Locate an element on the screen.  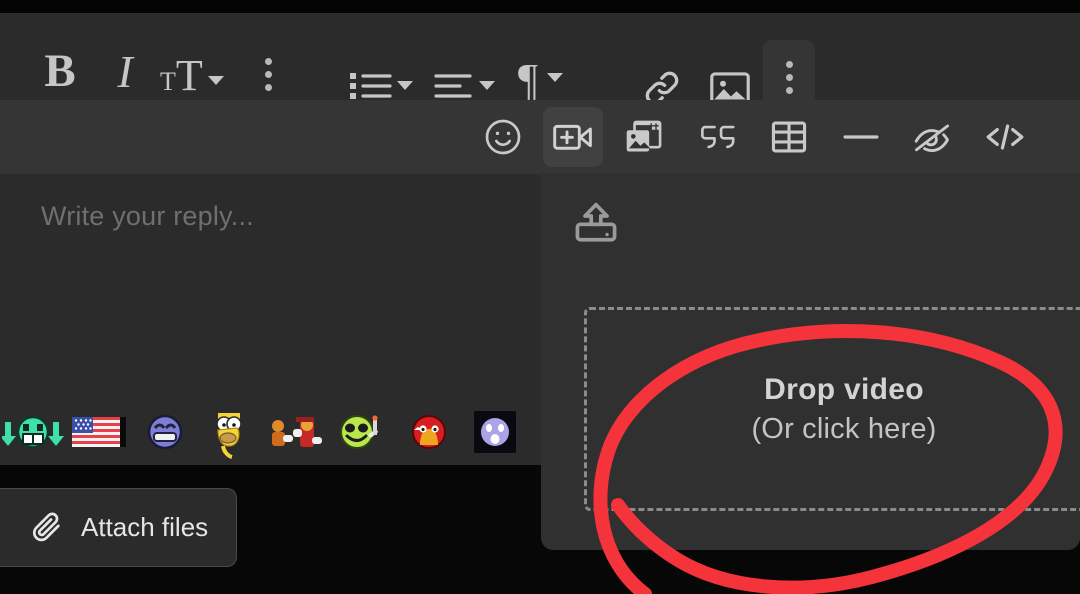
italic-button: I is located at coordinates (125, 71).